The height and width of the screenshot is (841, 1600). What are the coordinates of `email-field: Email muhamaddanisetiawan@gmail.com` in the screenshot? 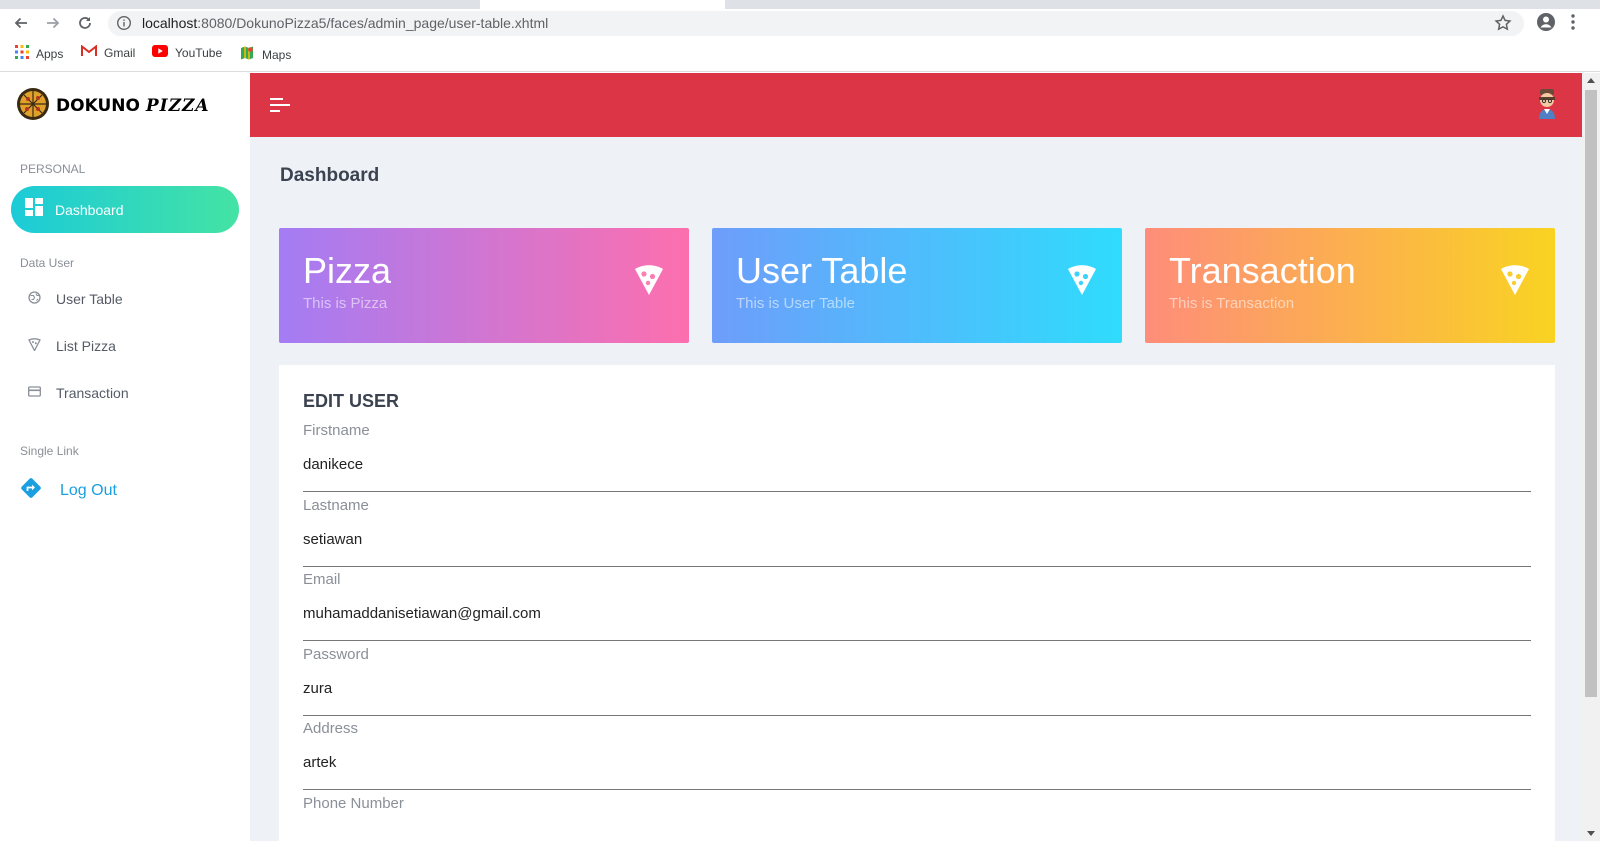 It's located at (917, 606).